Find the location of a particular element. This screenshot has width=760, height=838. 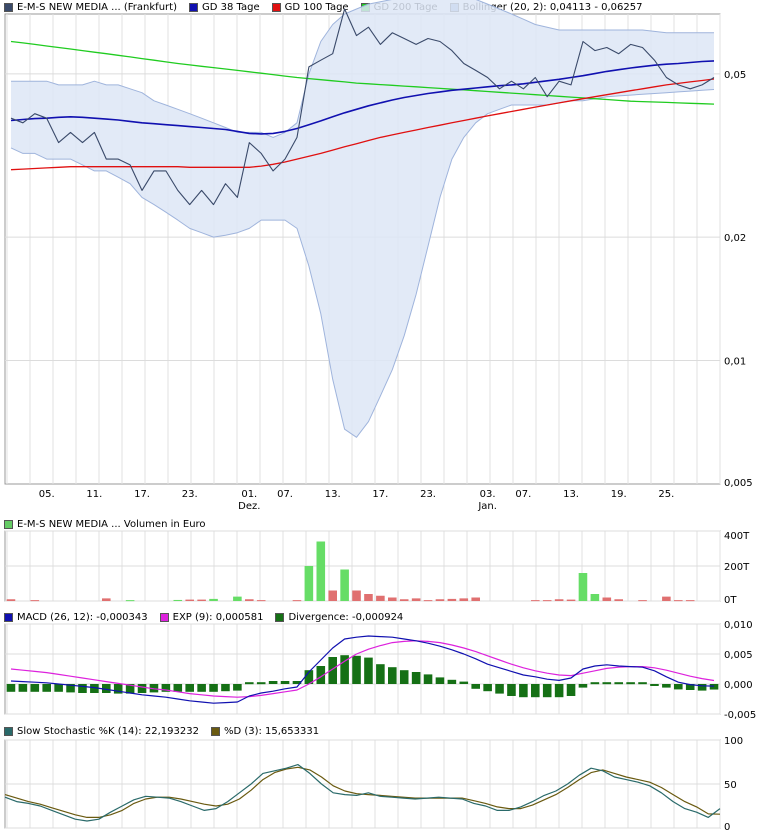

volume-chart: 0T 200T 400T is located at coordinates (377, 568).